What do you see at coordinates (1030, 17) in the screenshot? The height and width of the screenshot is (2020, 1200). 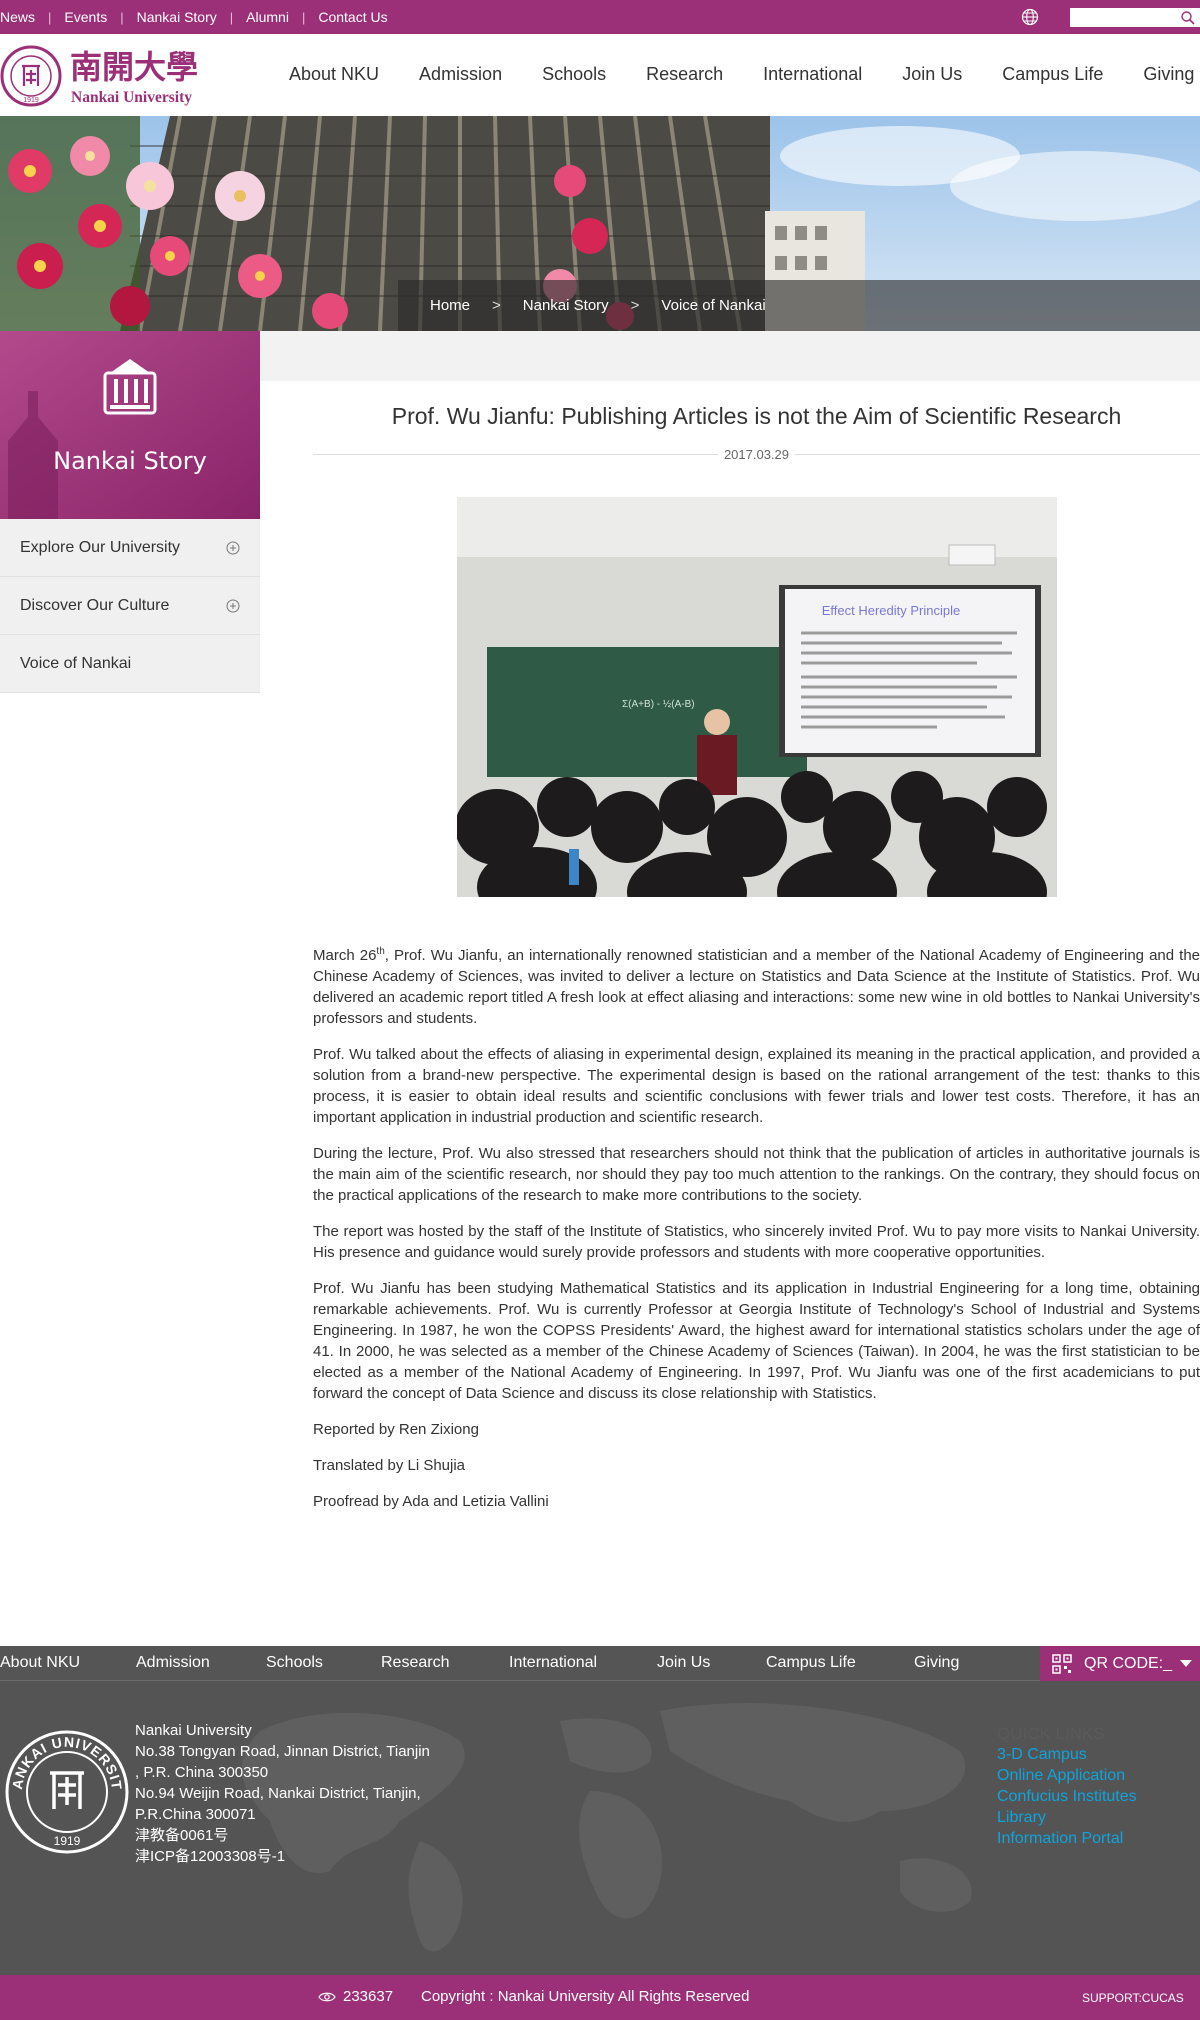 I see `globe-icon` at bounding box center [1030, 17].